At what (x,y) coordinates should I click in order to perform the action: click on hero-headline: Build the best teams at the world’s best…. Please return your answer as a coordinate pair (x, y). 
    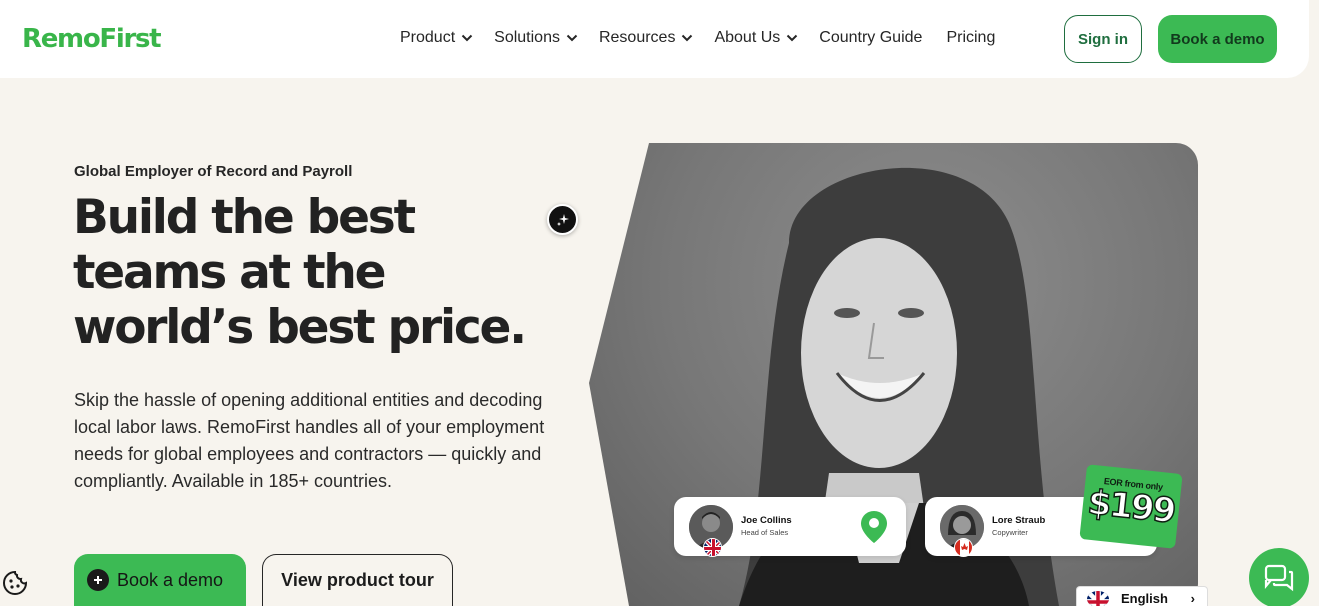
    Looking at the image, I should click on (300, 272).